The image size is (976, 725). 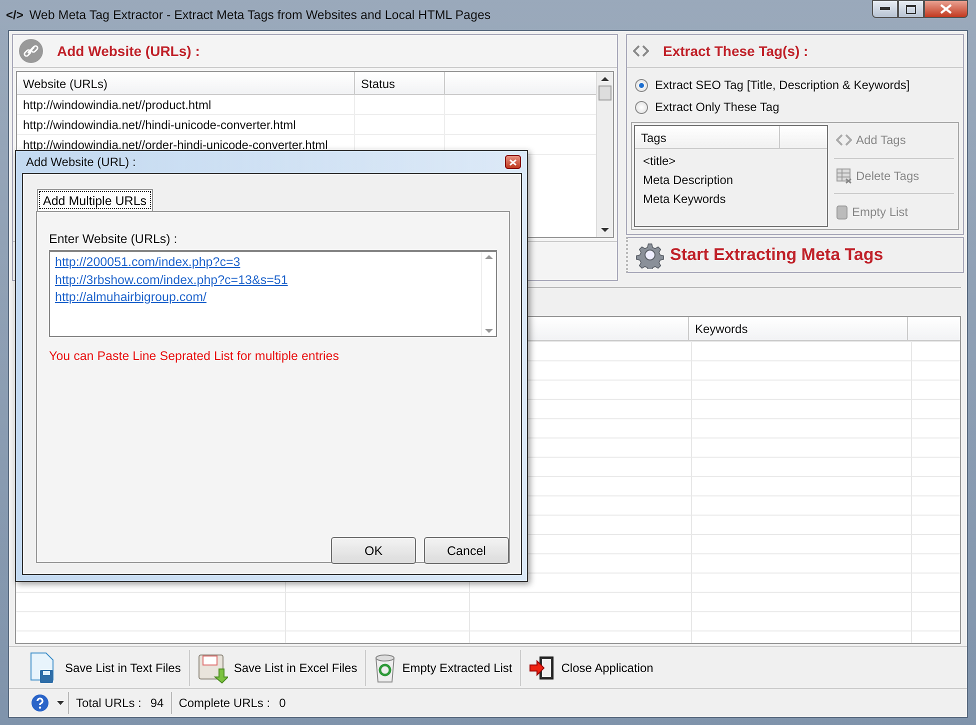 What do you see at coordinates (157, 703) in the screenshot?
I see `status-value: 94` at bounding box center [157, 703].